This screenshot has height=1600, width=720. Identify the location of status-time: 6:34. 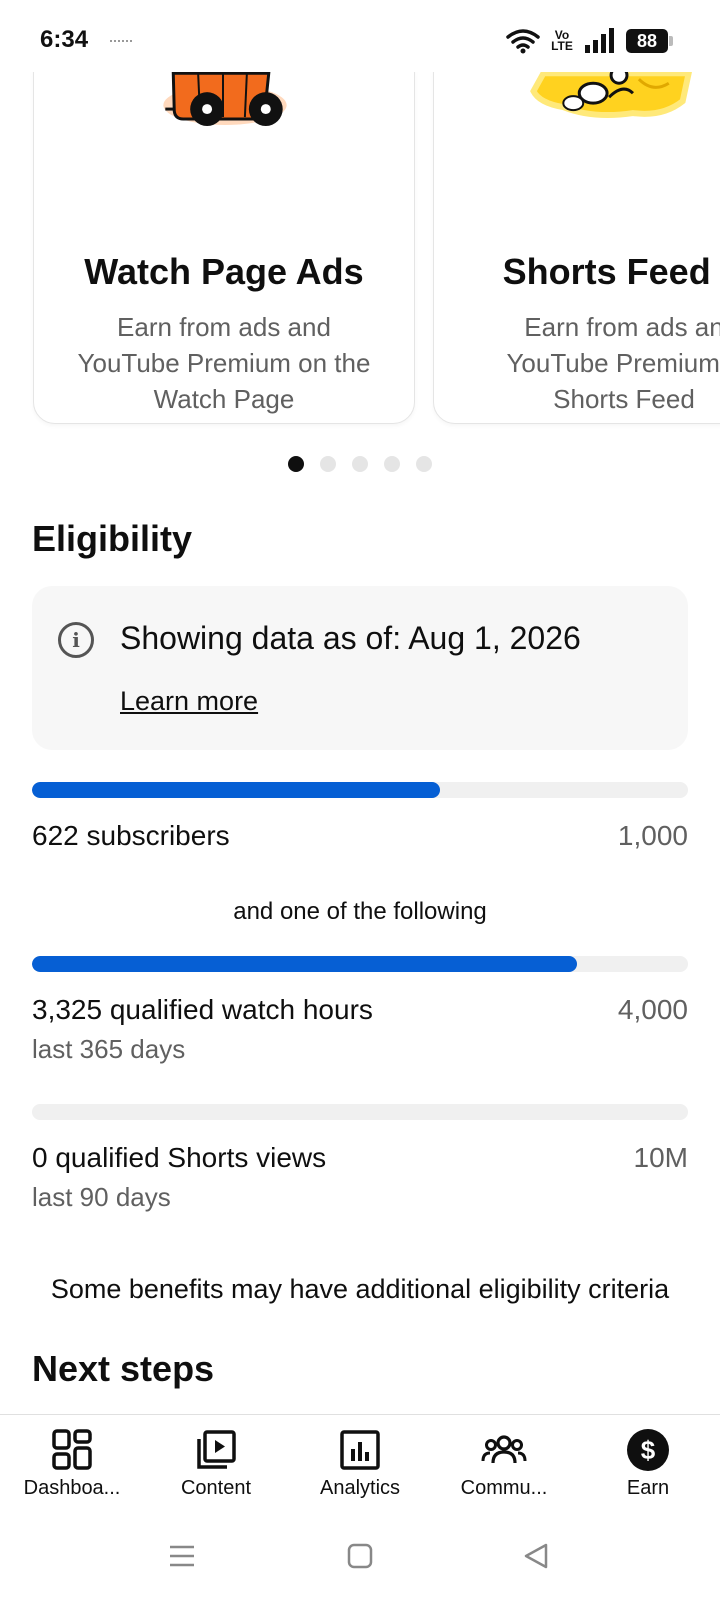
(64, 39).